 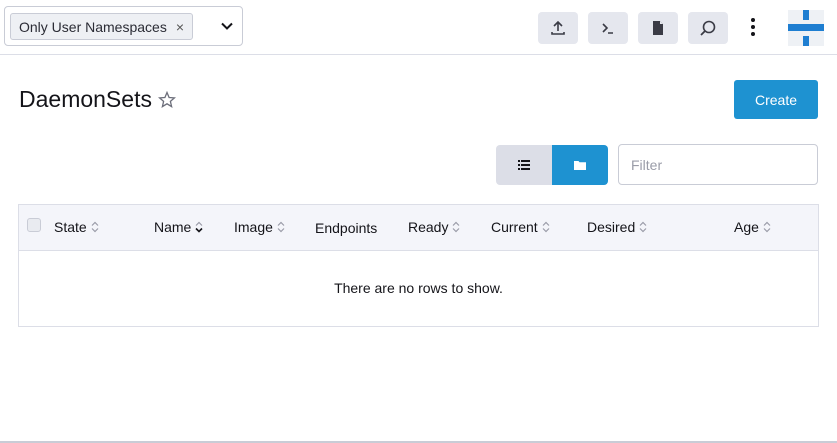 I want to click on chip-remove-icon: ×, so click(x=180, y=27).